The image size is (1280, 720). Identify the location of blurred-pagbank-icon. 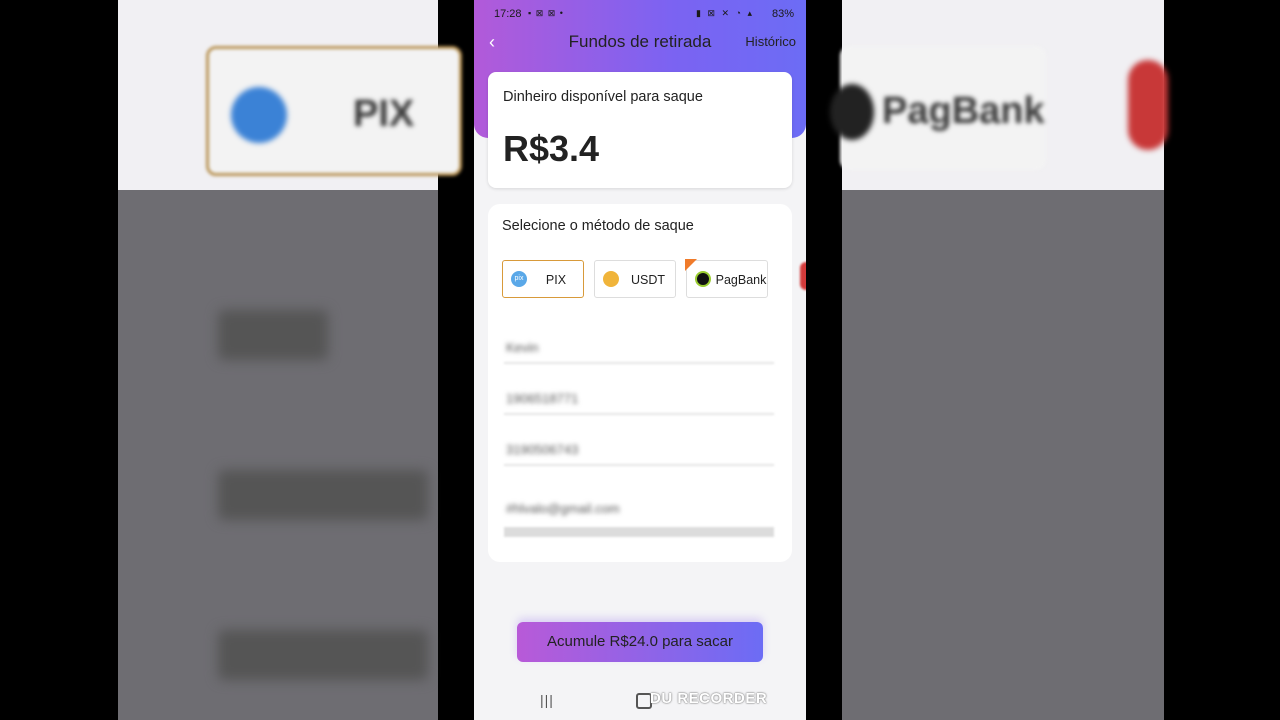
(852, 112).